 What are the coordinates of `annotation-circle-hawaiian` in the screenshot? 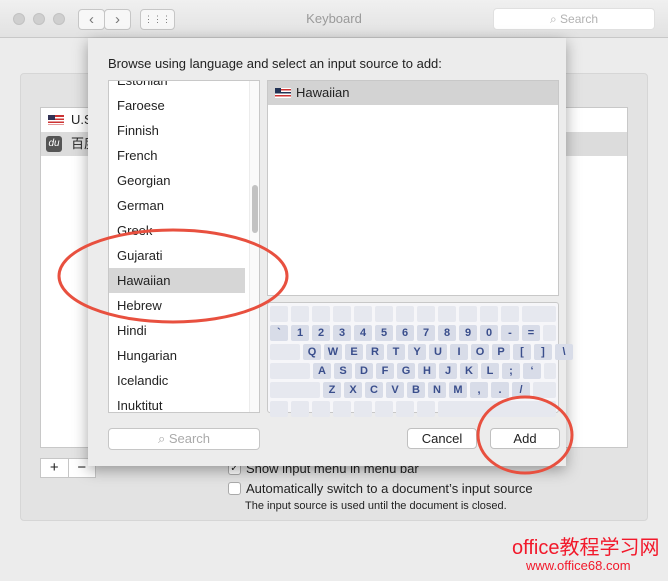 It's located at (173, 276).